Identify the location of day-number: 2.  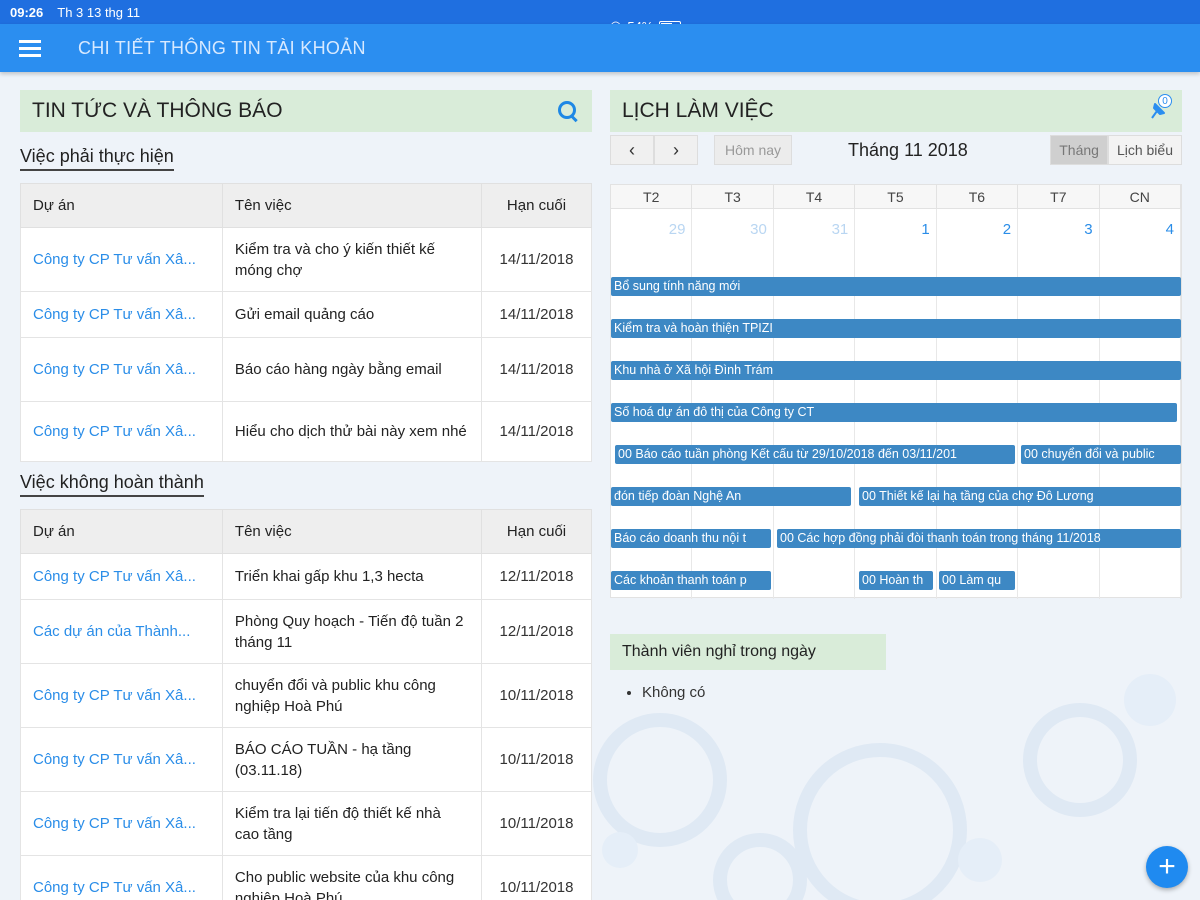
(978, 234).